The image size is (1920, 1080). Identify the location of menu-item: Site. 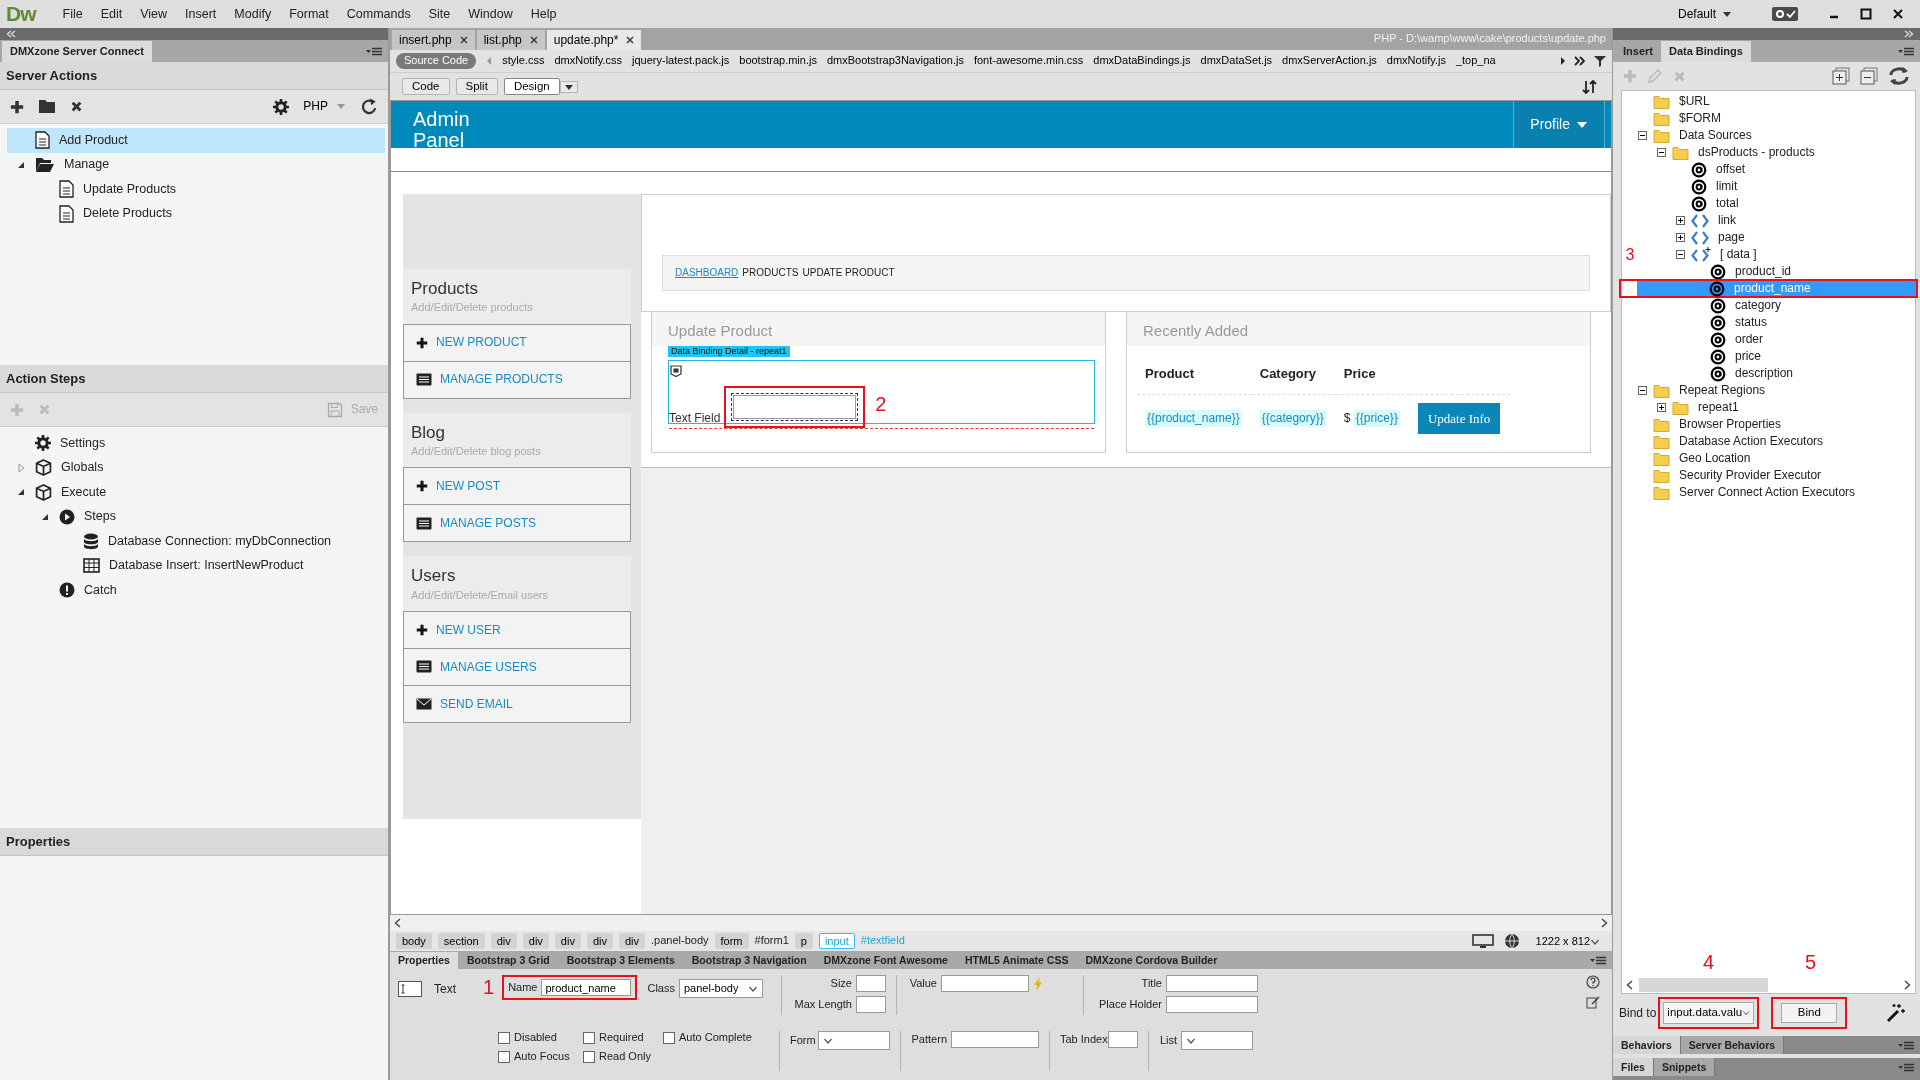
(439, 14).